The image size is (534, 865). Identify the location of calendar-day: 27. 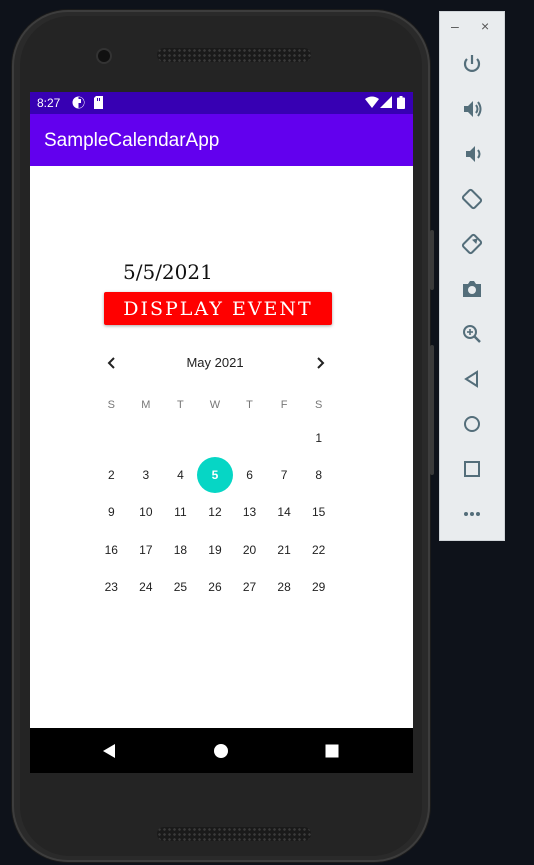
(249, 587).